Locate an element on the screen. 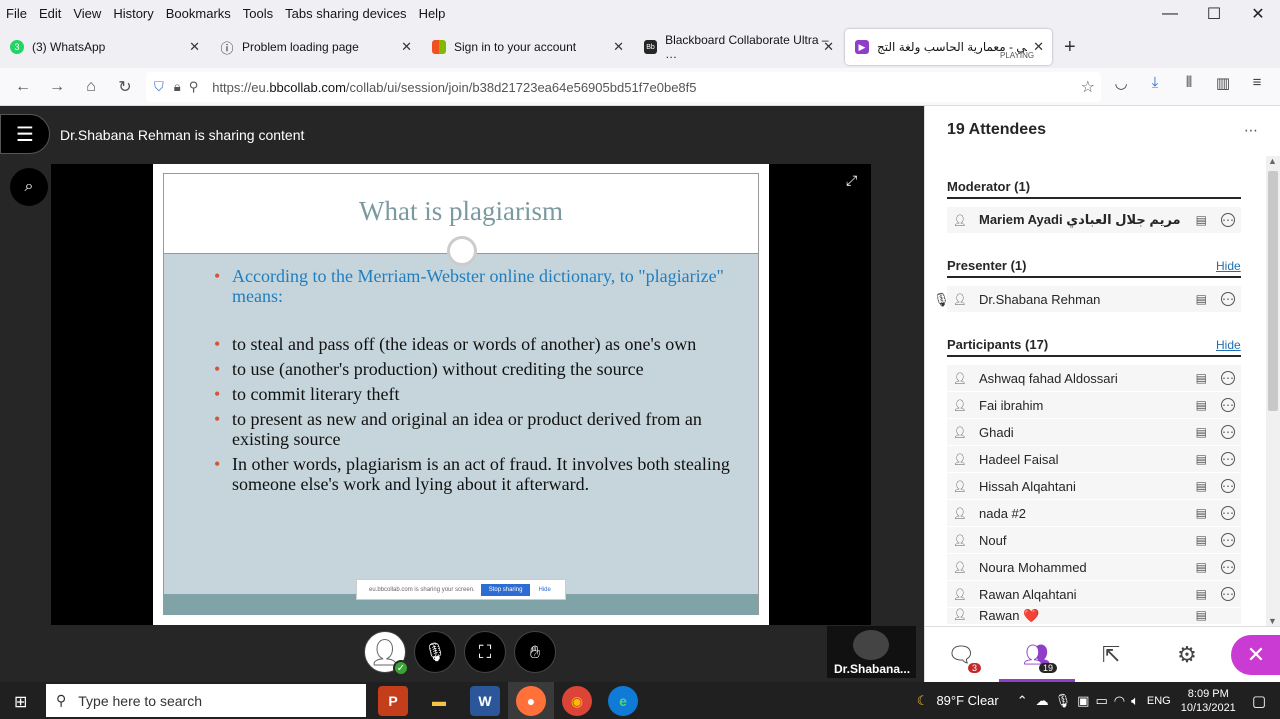  share-content-button: ⇱ is located at coordinates (1111, 655).